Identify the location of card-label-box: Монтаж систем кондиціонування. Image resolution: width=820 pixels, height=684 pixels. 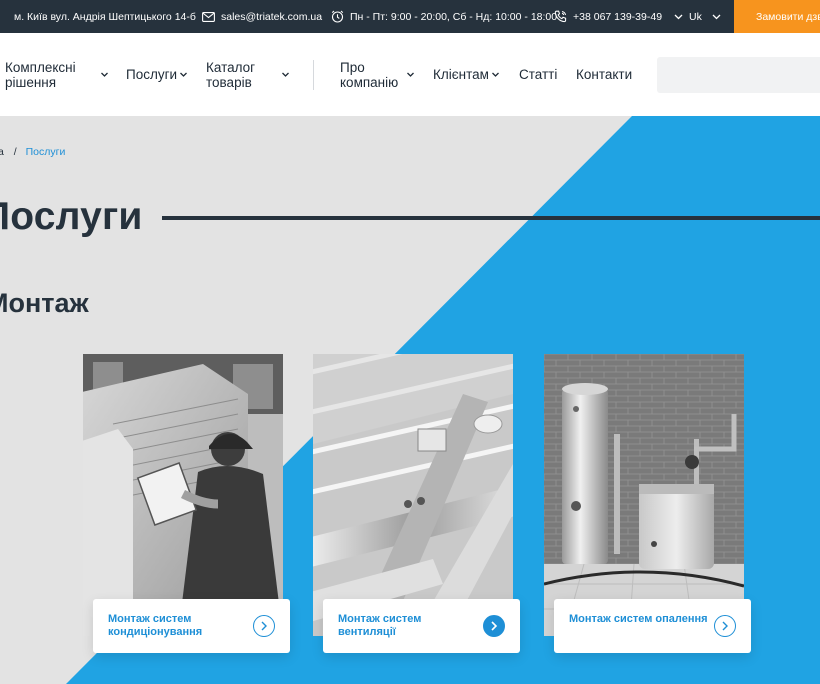
(191, 626).